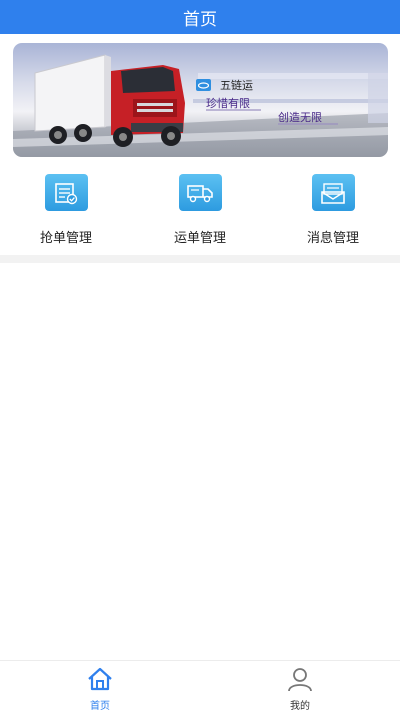 The image size is (400, 712). I want to click on brand-logo-icon, so click(203, 85).